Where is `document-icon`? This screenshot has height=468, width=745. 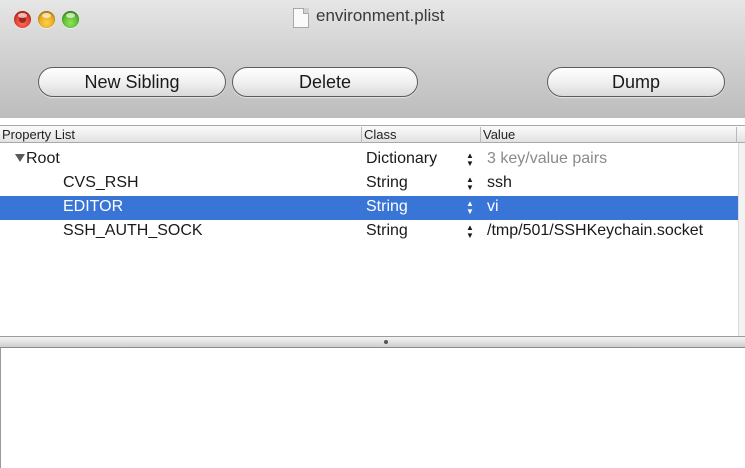
document-icon is located at coordinates (301, 18).